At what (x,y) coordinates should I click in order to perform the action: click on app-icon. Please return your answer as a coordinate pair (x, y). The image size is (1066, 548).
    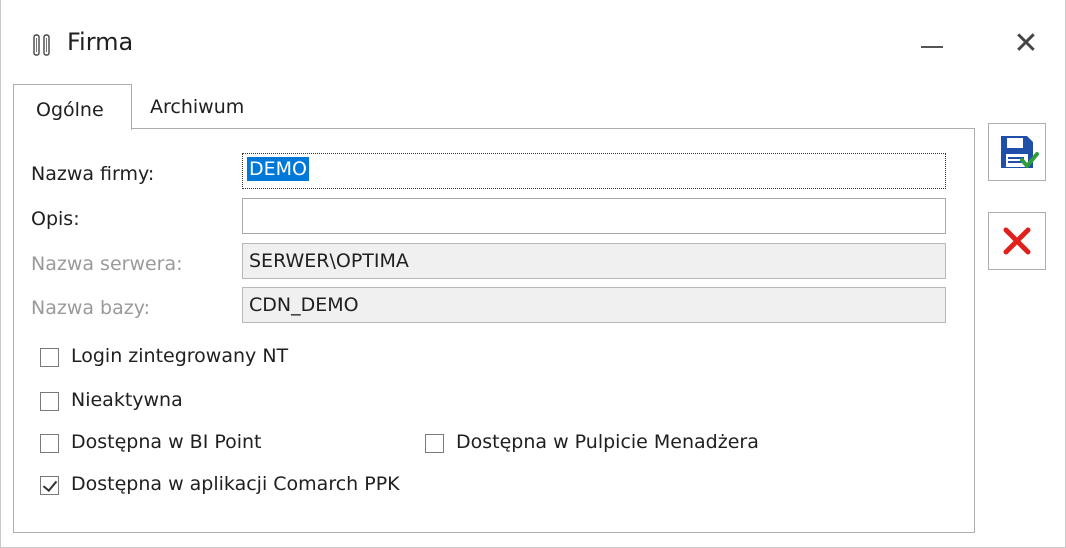
    Looking at the image, I should click on (41, 45).